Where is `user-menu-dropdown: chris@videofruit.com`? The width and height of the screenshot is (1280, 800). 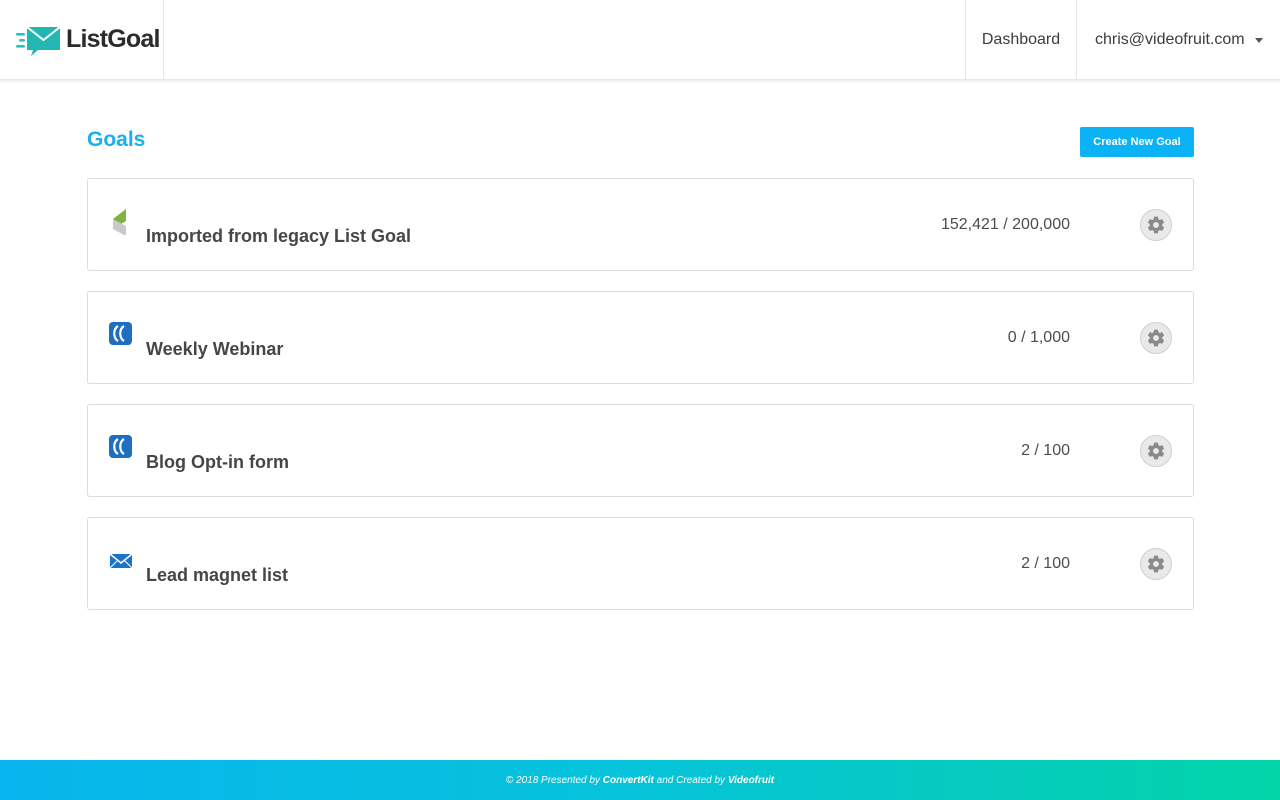
user-menu-dropdown: chris@videofruit.com is located at coordinates (1178, 40).